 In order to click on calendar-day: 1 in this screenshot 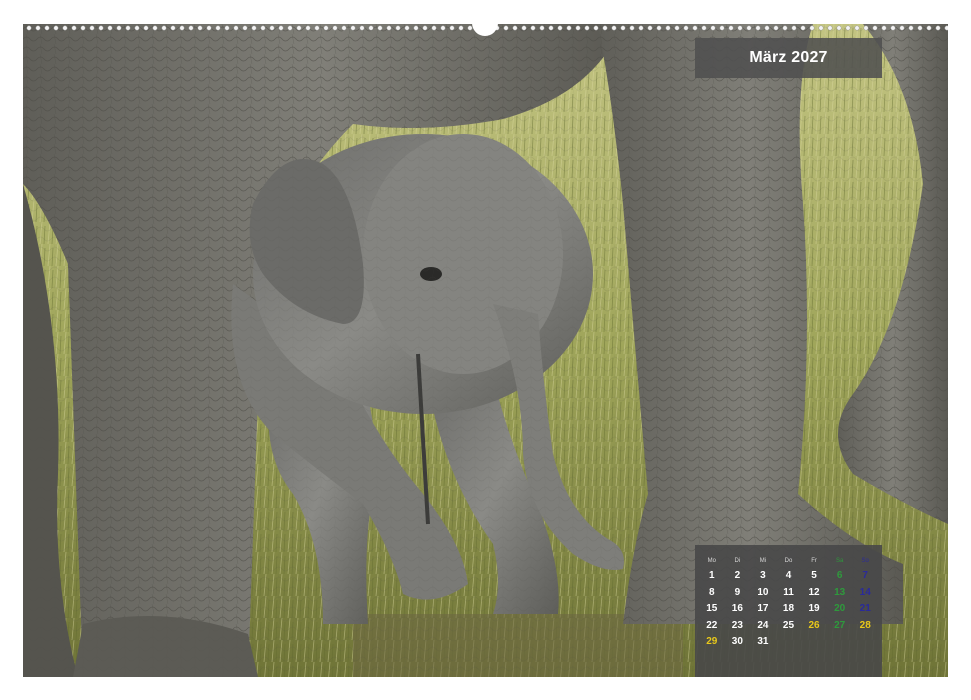, I will do `click(712, 575)`.